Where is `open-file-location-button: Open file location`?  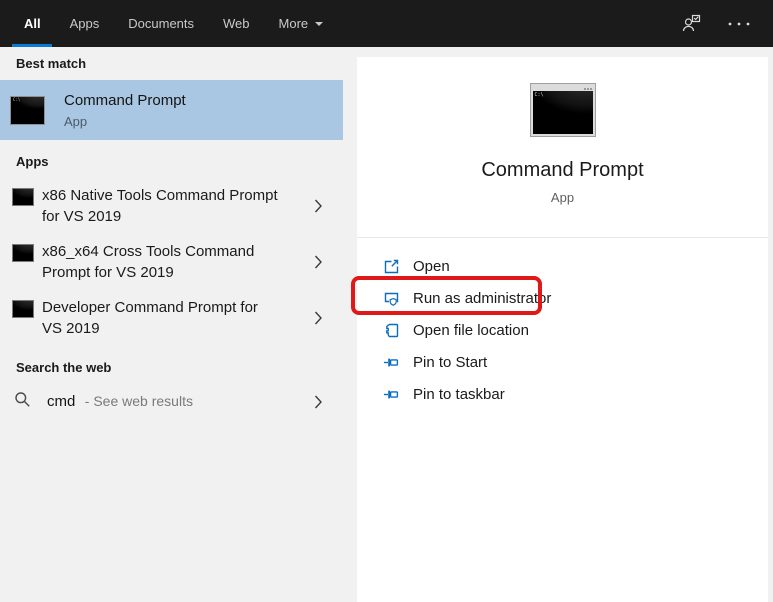 open-file-location-button: Open file location is located at coordinates (562, 330).